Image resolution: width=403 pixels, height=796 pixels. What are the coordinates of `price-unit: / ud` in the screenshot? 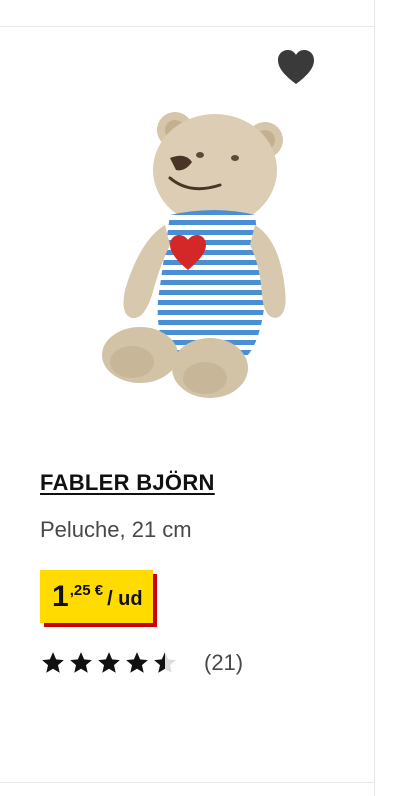 It's located at (125, 599).